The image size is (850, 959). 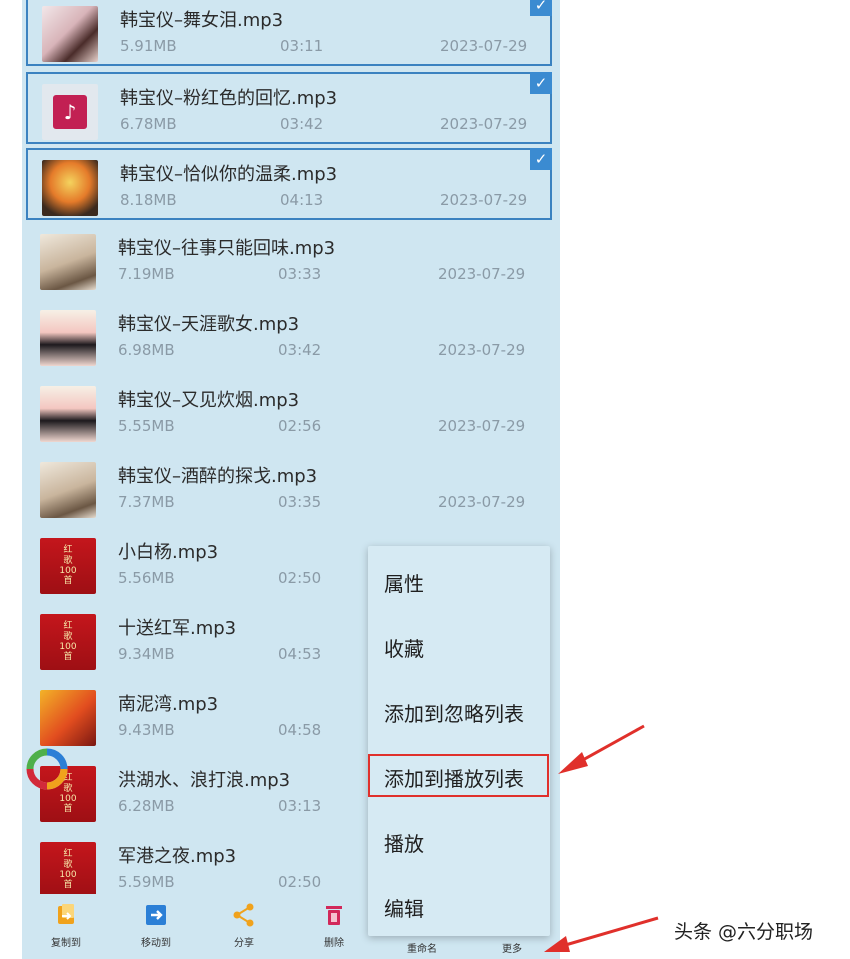 I want to click on copy-to-button: 复制到, so click(x=66, y=925).